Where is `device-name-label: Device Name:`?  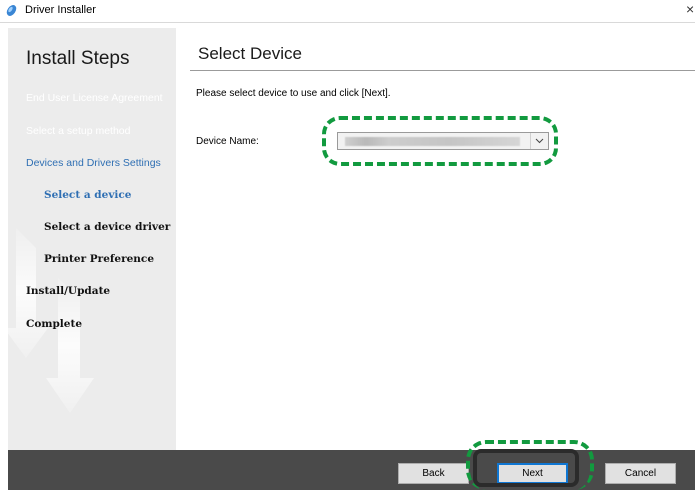 device-name-label: Device Name: is located at coordinates (227, 141).